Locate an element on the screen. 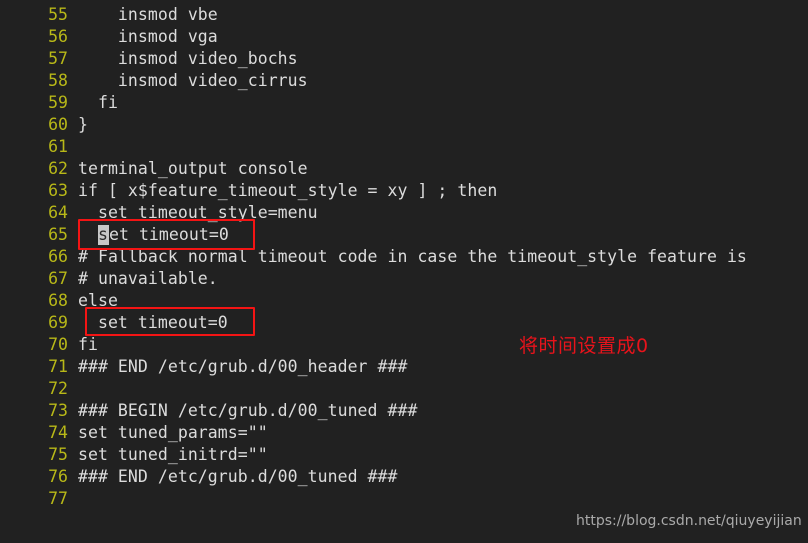 This screenshot has height=543, width=808. code-line: 73 ### BEGIN /etc/grub.d/00_tuned ### is located at coordinates (404, 411).